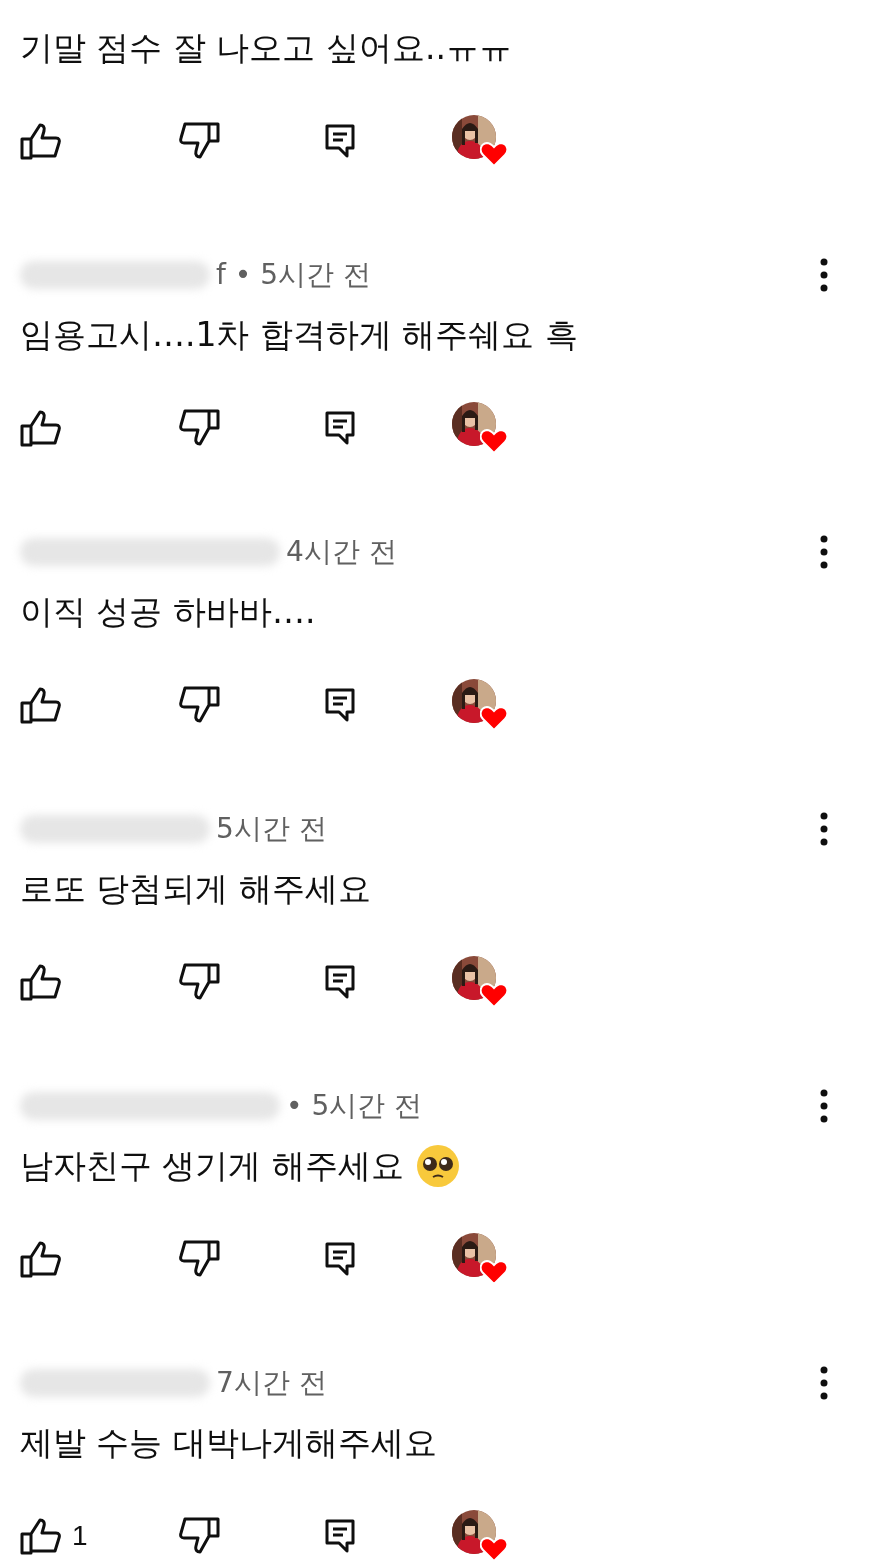  Describe the element at coordinates (168, 611) in the screenshot. I see `comment-text: 이직 성공 하바바….` at that location.